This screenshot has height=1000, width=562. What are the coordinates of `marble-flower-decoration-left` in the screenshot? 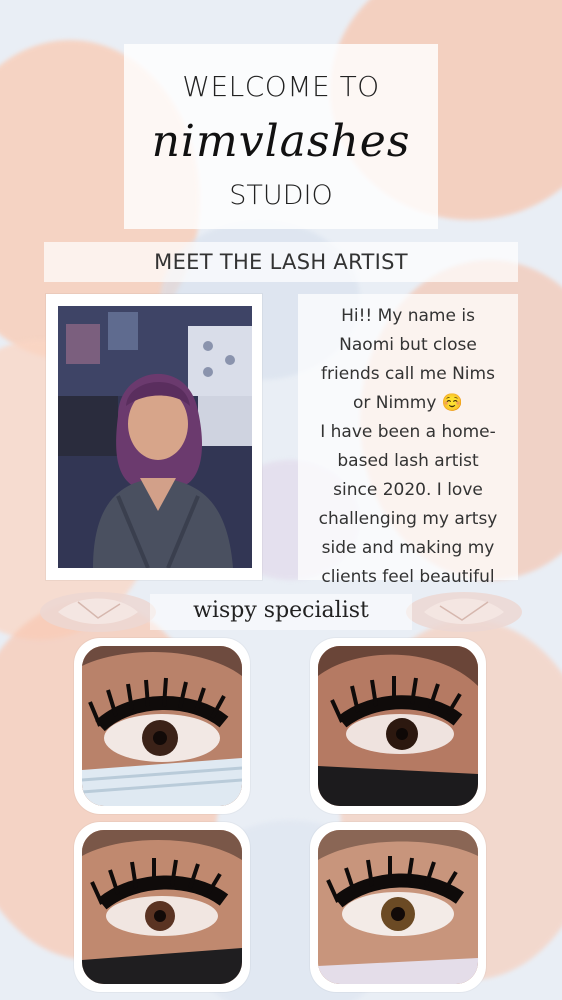 It's located at (98, 612).